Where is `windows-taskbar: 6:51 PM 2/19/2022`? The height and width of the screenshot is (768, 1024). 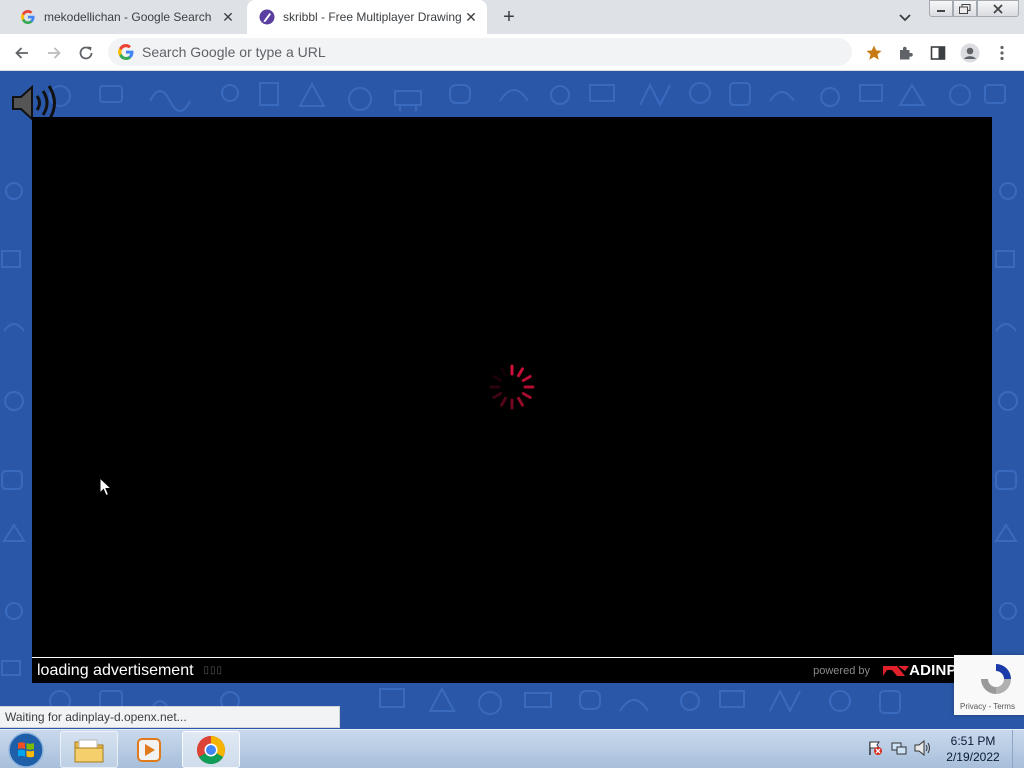
windows-taskbar: 6:51 PM 2/19/2022 is located at coordinates (512, 748).